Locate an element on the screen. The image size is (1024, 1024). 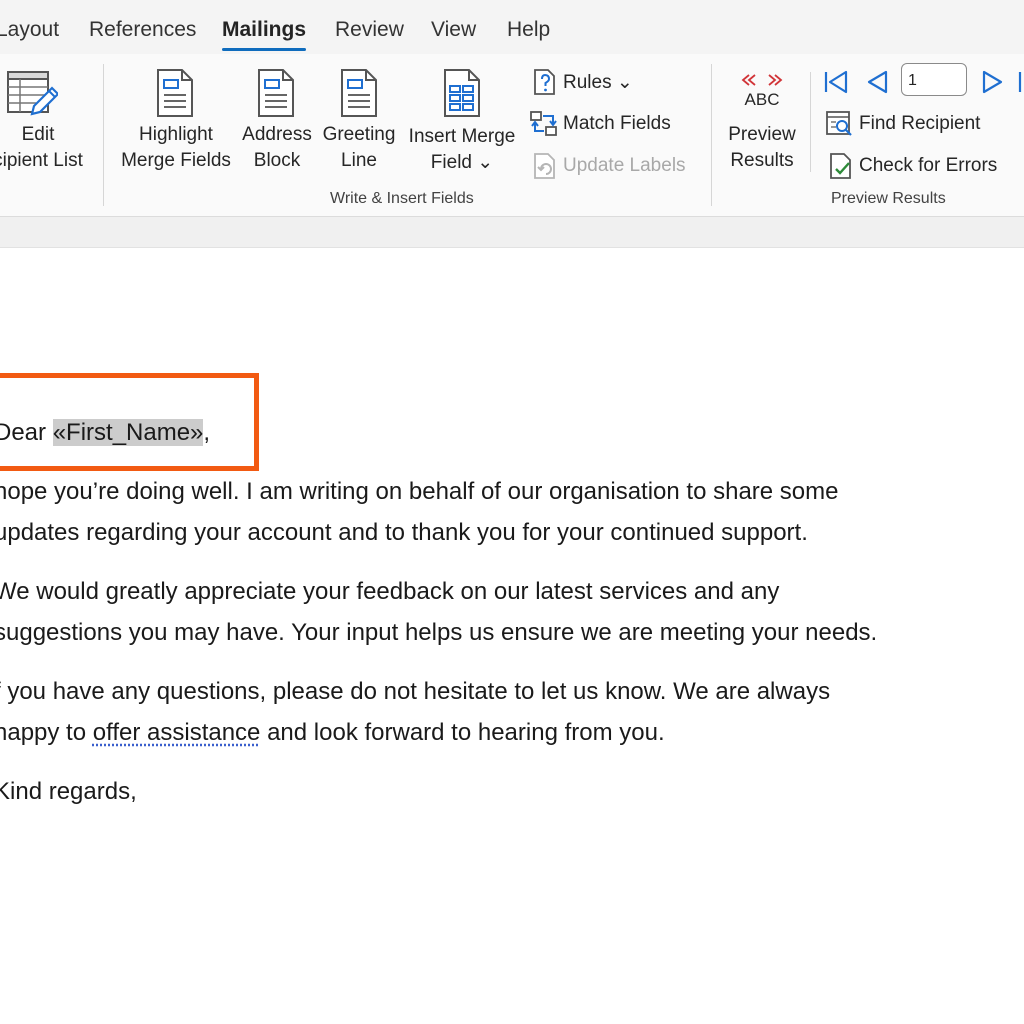
last-record-icon is located at coordinates (1020, 82).